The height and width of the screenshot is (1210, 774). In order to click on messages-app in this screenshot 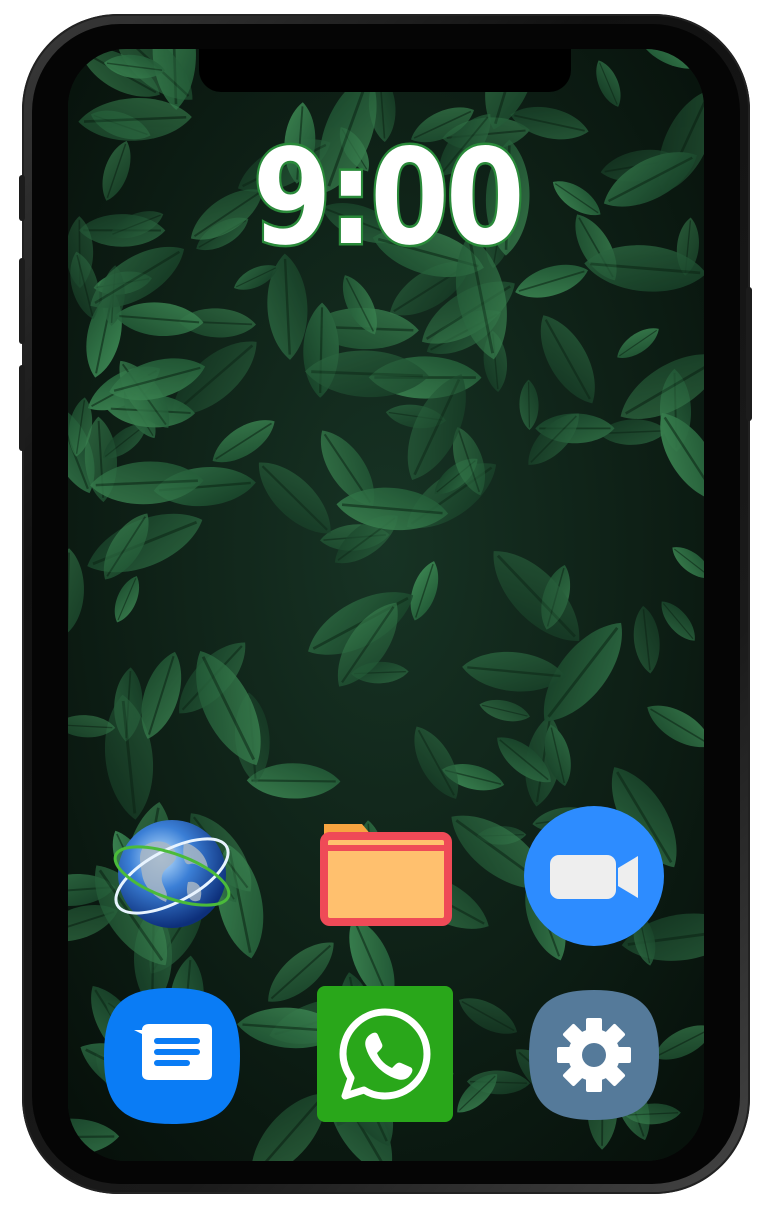, I will do `click(172, 1056)`.